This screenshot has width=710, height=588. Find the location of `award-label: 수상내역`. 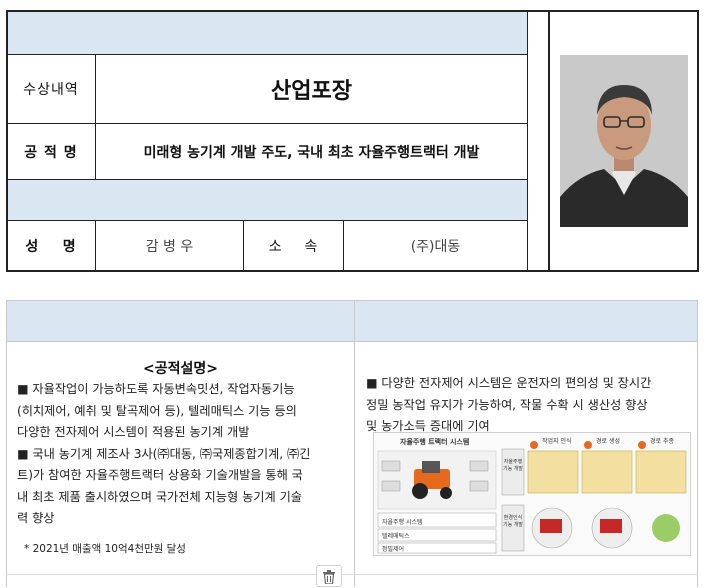

award-label: 수상내역 is located at coordinates (51, 90).